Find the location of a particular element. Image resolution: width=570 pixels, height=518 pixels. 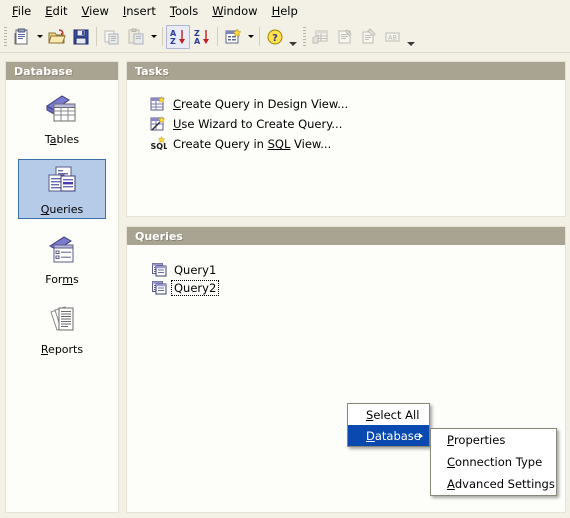

paste-icon is located at coordinates (136, 37).